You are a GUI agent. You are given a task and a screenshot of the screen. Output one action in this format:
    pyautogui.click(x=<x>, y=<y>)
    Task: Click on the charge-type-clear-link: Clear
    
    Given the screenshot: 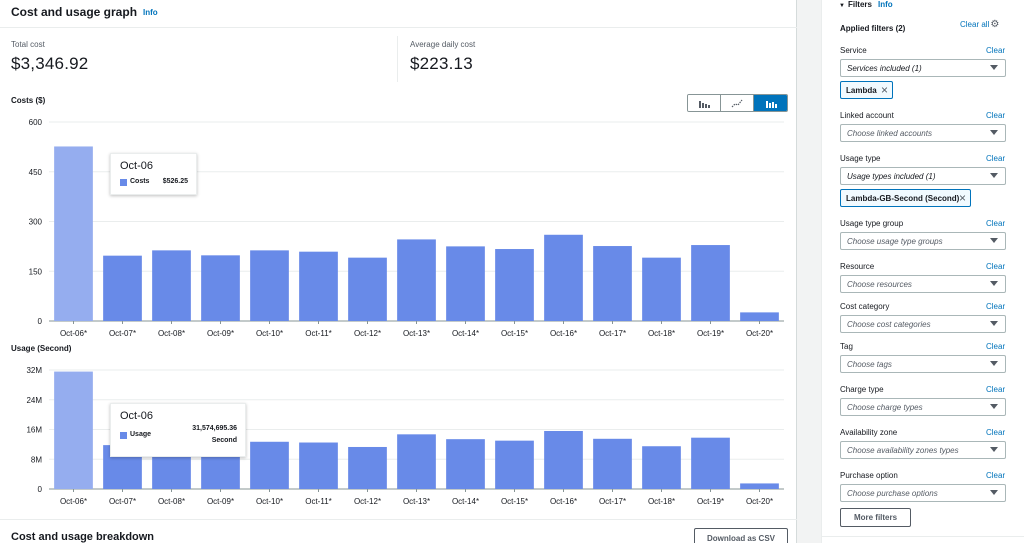 What is the action you would take?
    pyautogui.click(x=995, y=389)
    